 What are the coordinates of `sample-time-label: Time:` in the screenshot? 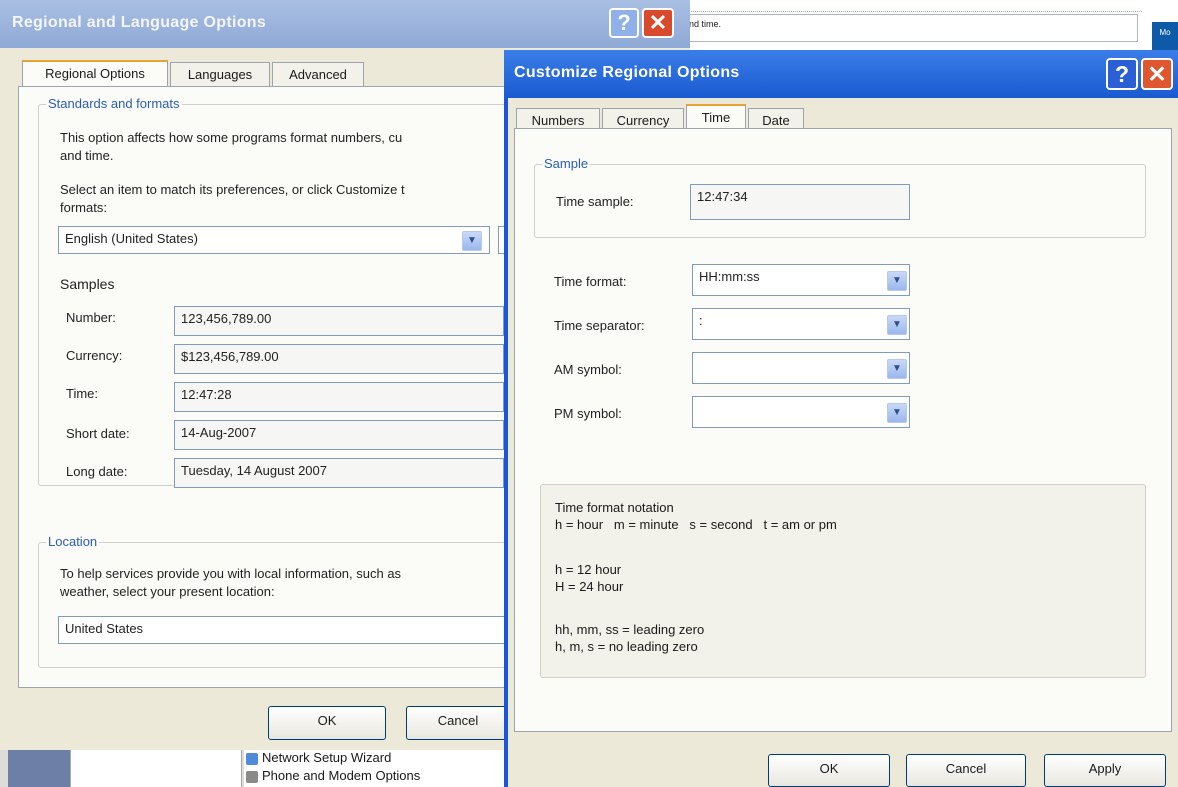 It's located at (82, 393).